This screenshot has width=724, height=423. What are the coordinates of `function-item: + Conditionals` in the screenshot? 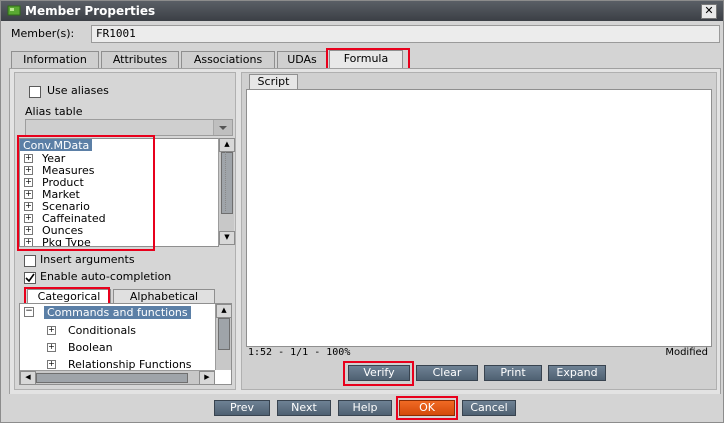 It's located at (129, 330).